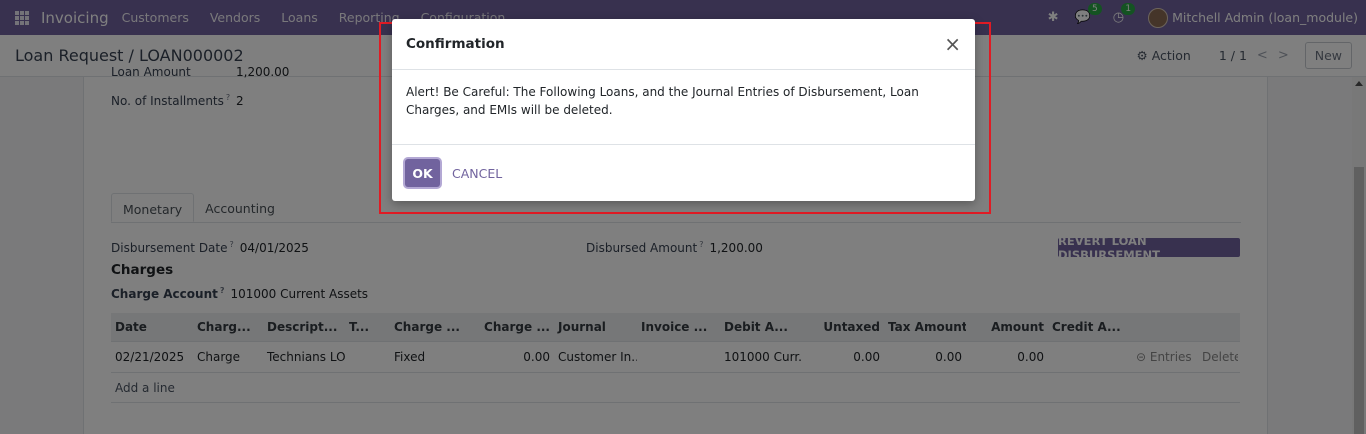 The image size is (1366, 434). What do you see at coordinates (683, 173) in the screenshot?
I see `dialog-footer: OK CANCEL` at bounding box center [683, 173].